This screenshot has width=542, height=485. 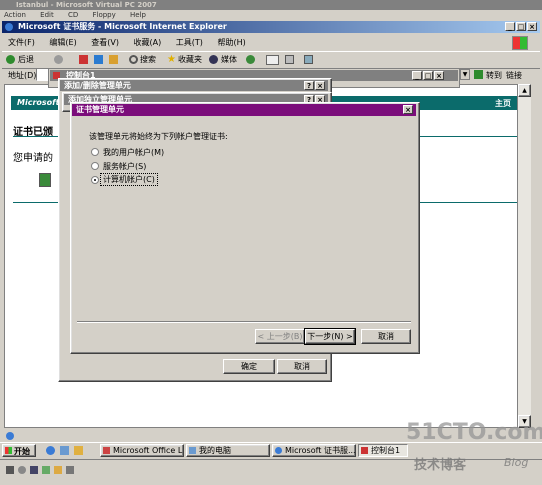 What do you see at coordinates (308, 59) in the screenshot?
I see `edit-icon` at bounding box center [308, 59].